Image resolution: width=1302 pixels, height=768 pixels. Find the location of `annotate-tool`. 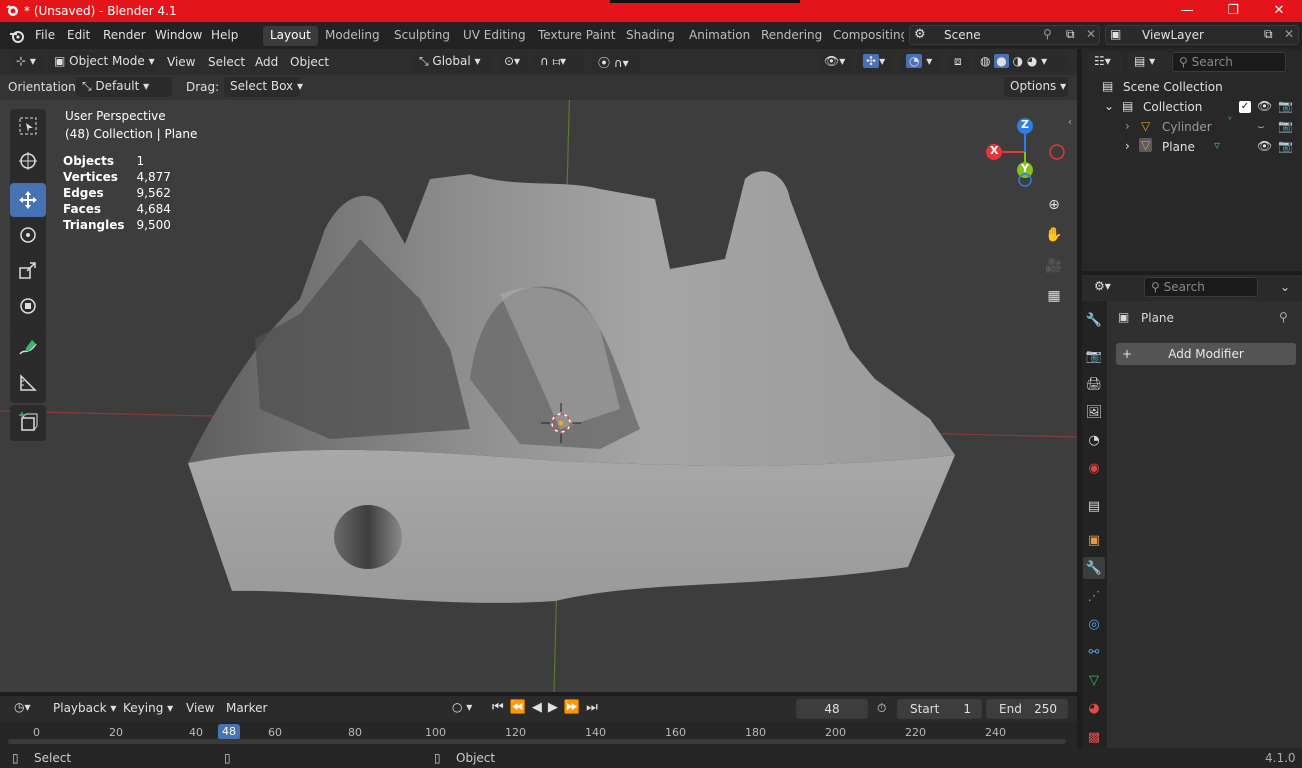

annotate-tool is located at coordinates (28, 348).